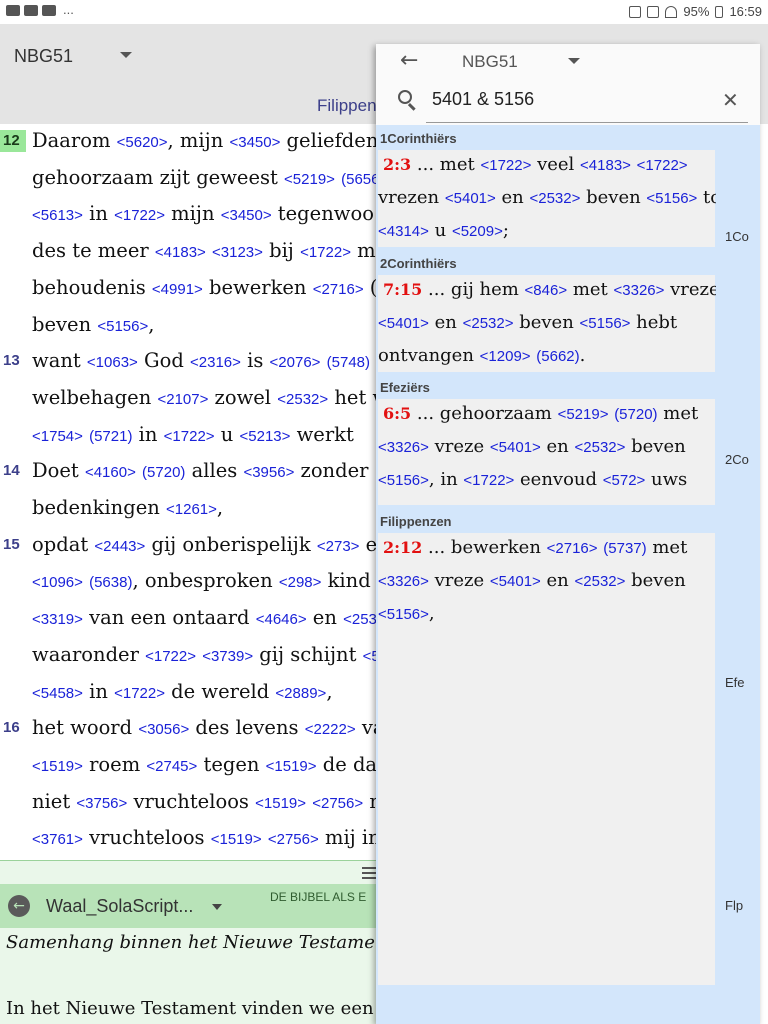 The image size is (768, 1024). Describe the element at coordinates (369, 873) in the screenshot. I see `drag-handle-icon` at that location.